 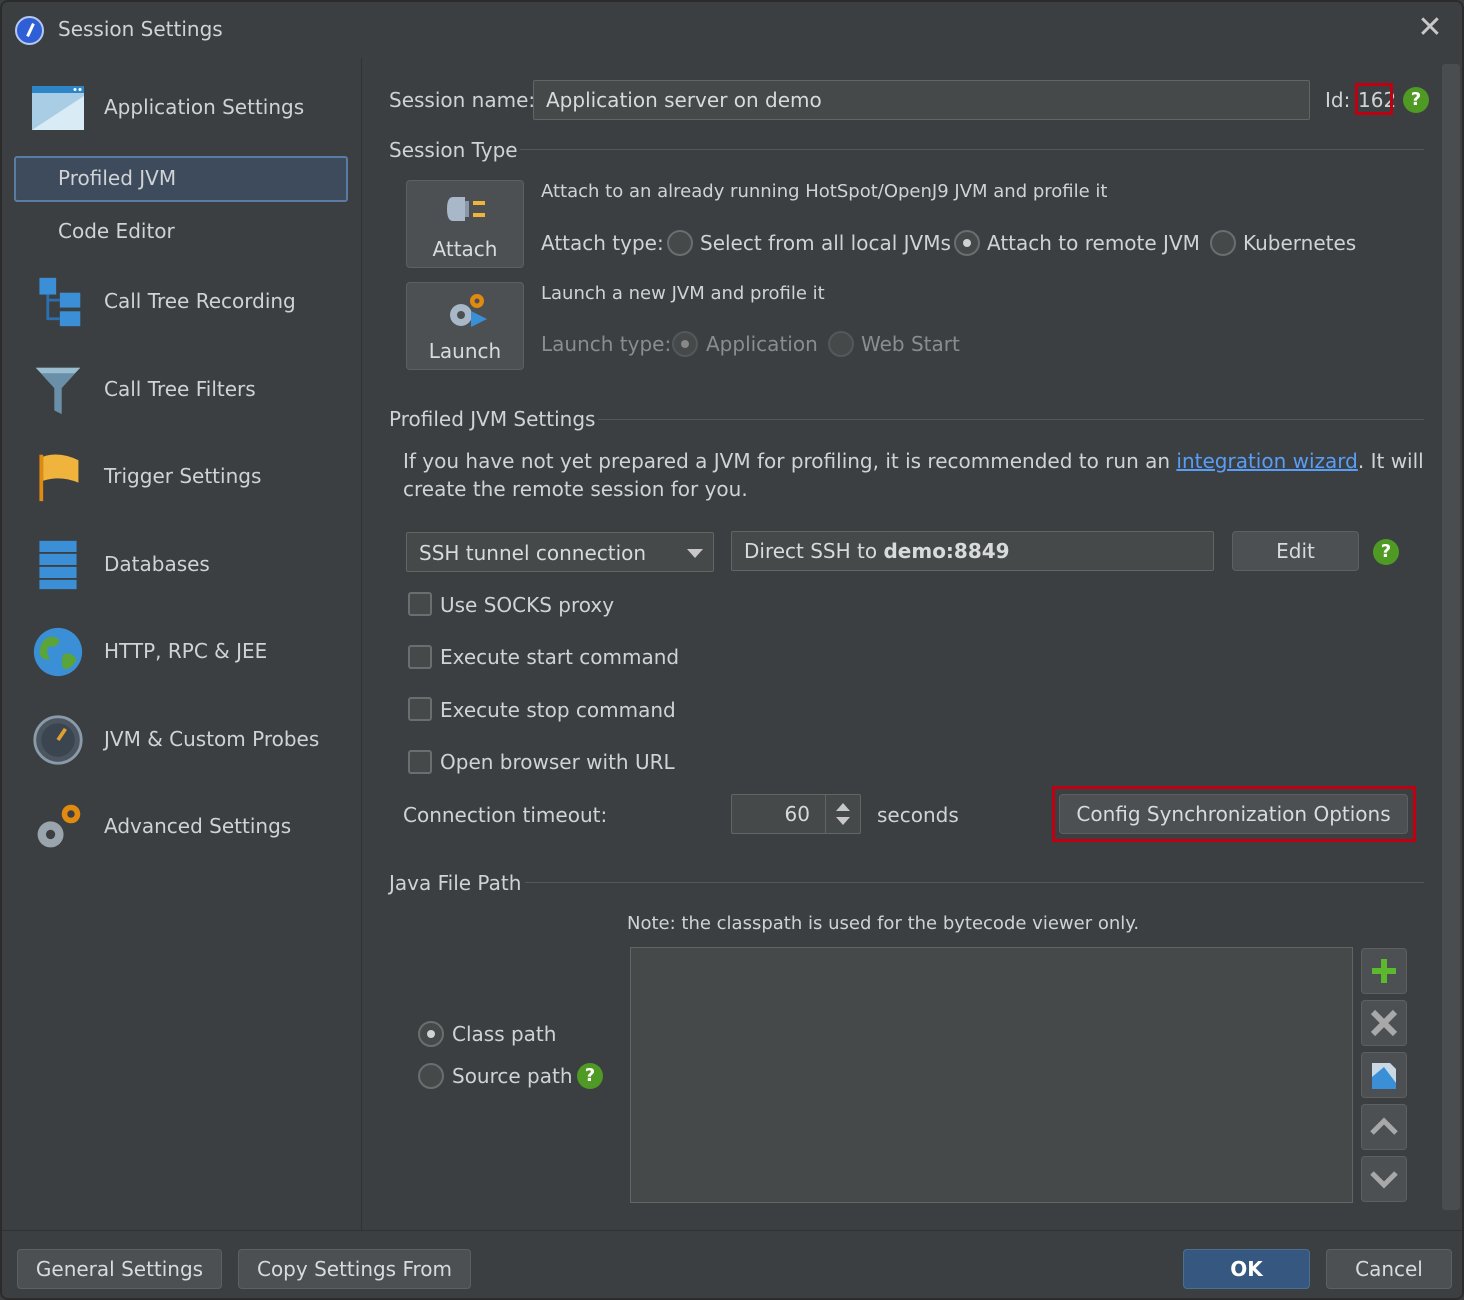 I want to click on edit-path-button, so click(x=1384, y=1075).